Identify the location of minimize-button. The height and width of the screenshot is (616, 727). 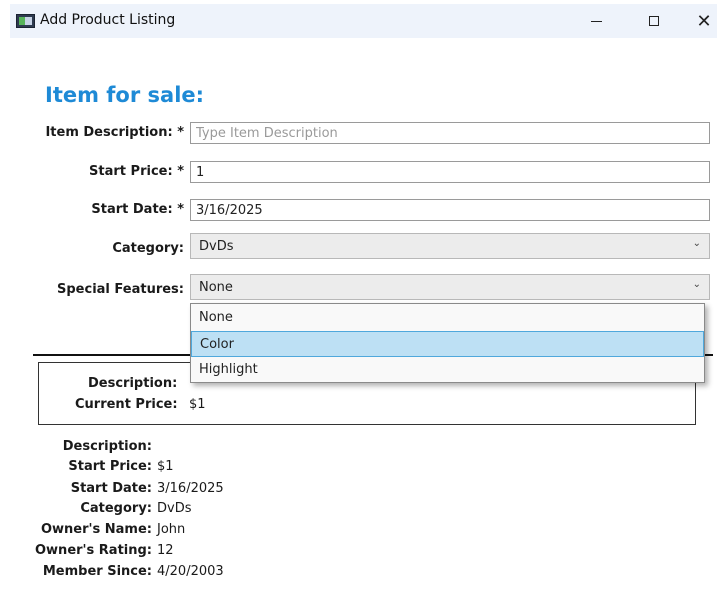
(596, 21).